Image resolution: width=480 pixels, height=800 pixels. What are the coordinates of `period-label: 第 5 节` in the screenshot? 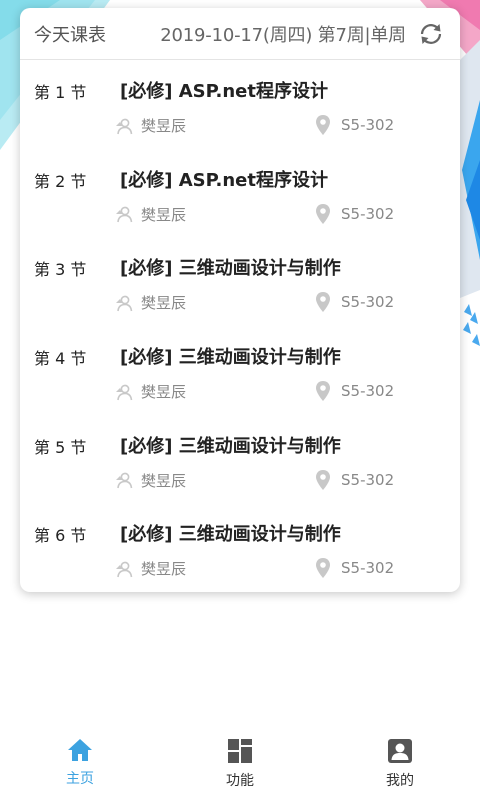 It's located at (60, 447).